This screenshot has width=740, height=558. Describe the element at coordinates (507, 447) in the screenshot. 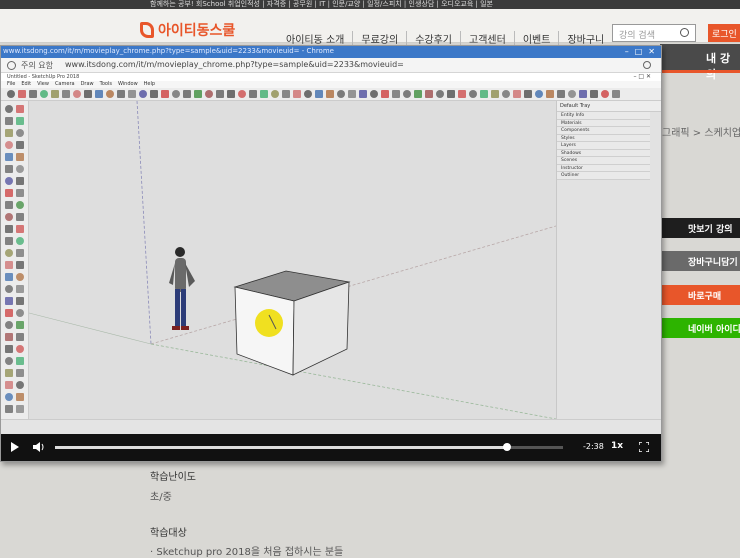

I see `seek-handle` at that location.